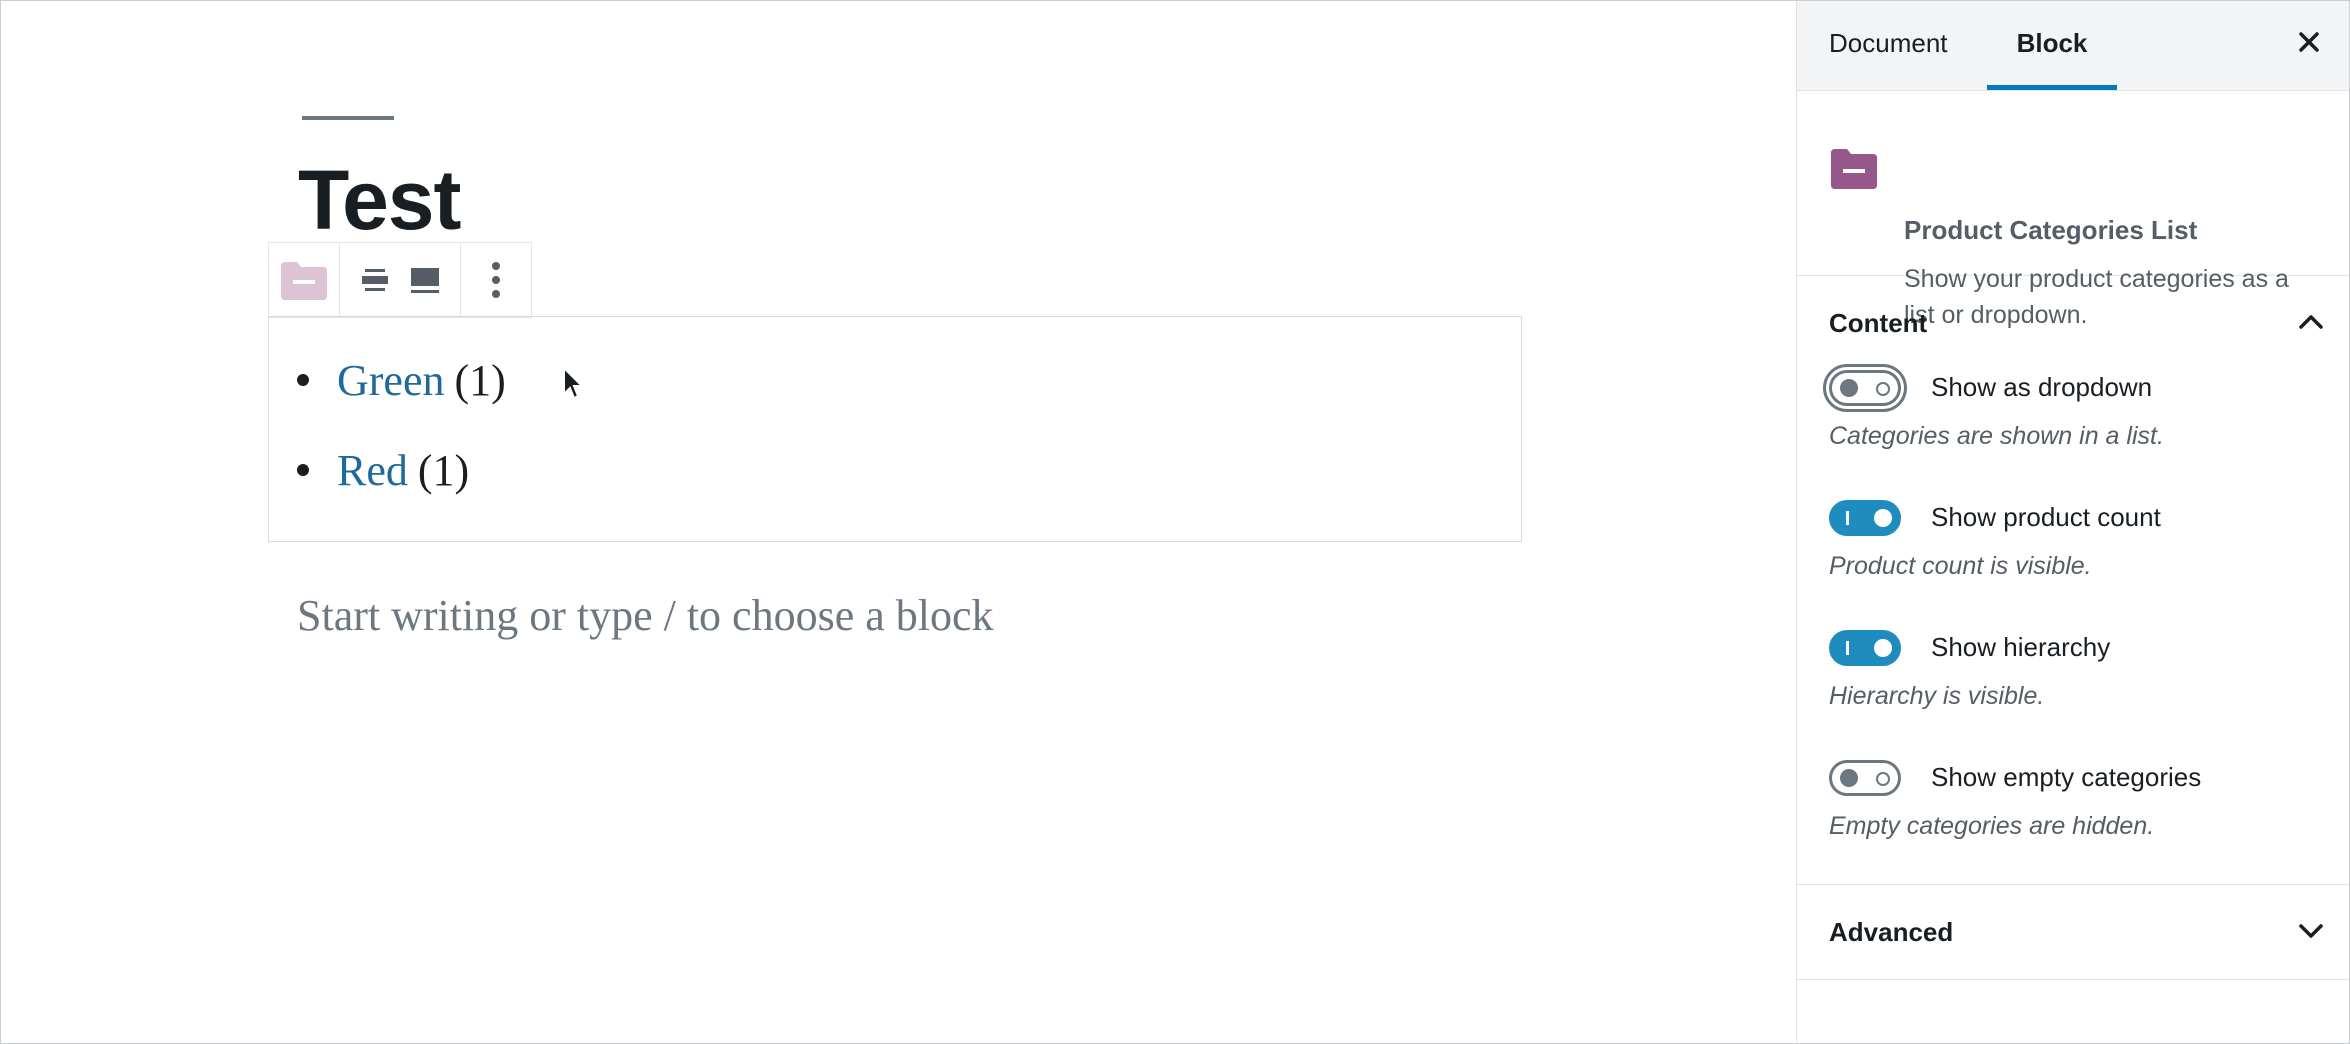 The width and height of the screenshot is (2350, 1044). I want to click on toggle-help: Product count is visible., so click(1960, 566).